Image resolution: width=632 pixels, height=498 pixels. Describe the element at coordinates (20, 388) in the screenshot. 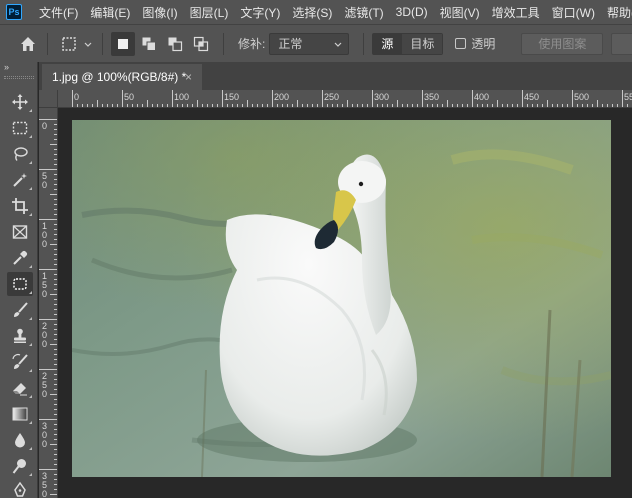

I see `eraser-tool` at that location.